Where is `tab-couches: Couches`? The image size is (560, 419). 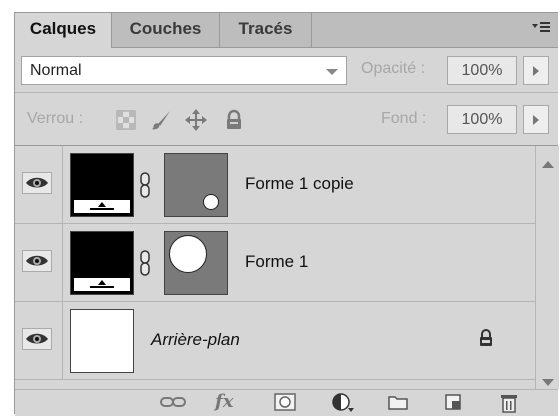 tab-couches: Couches is located at coordinates (166, 30).